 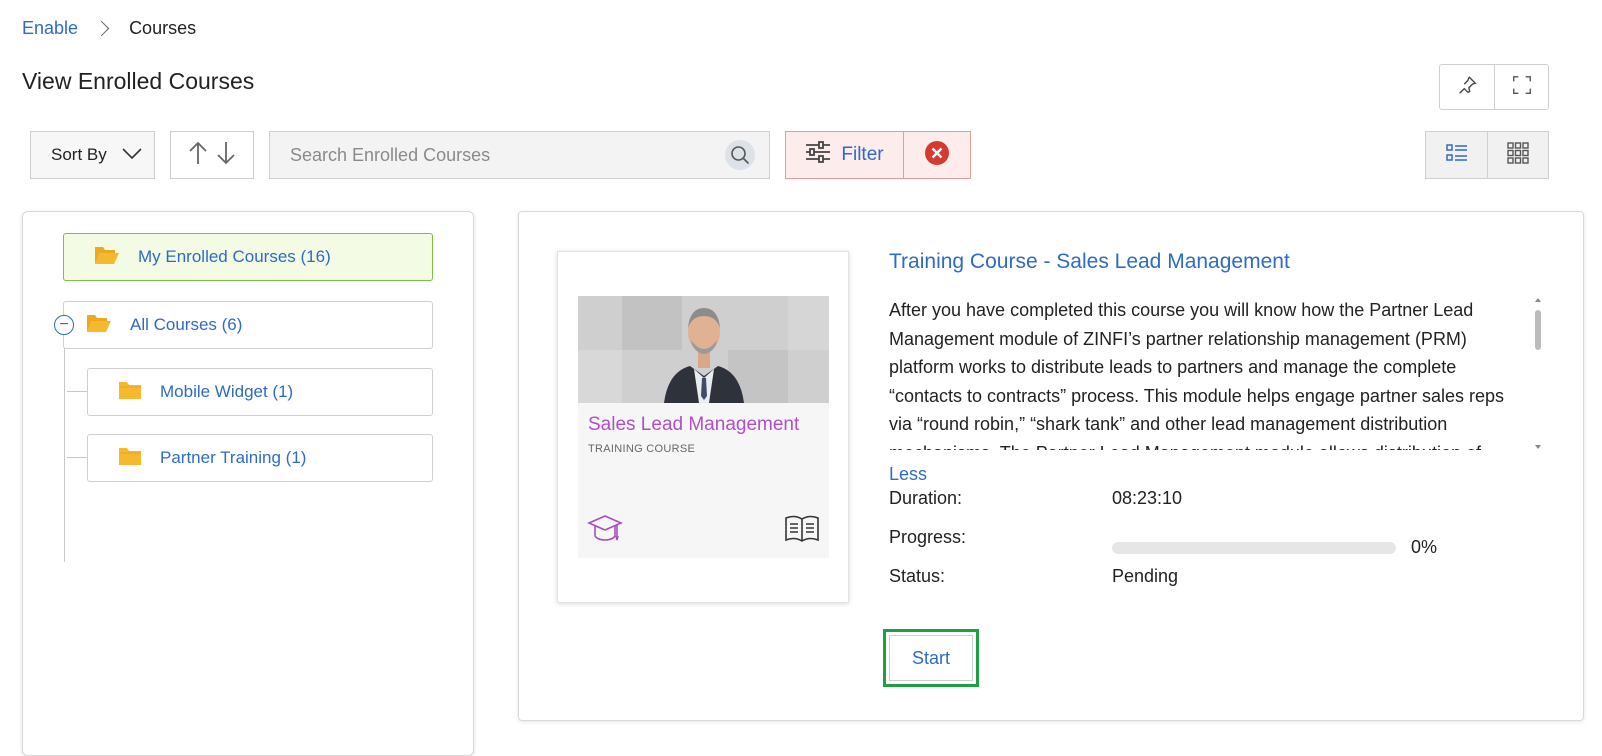 What do you see at coordinates (1538, 330) in the screenshot?
I see `scrollbar-thumb` at bounding box center [1538, 330].